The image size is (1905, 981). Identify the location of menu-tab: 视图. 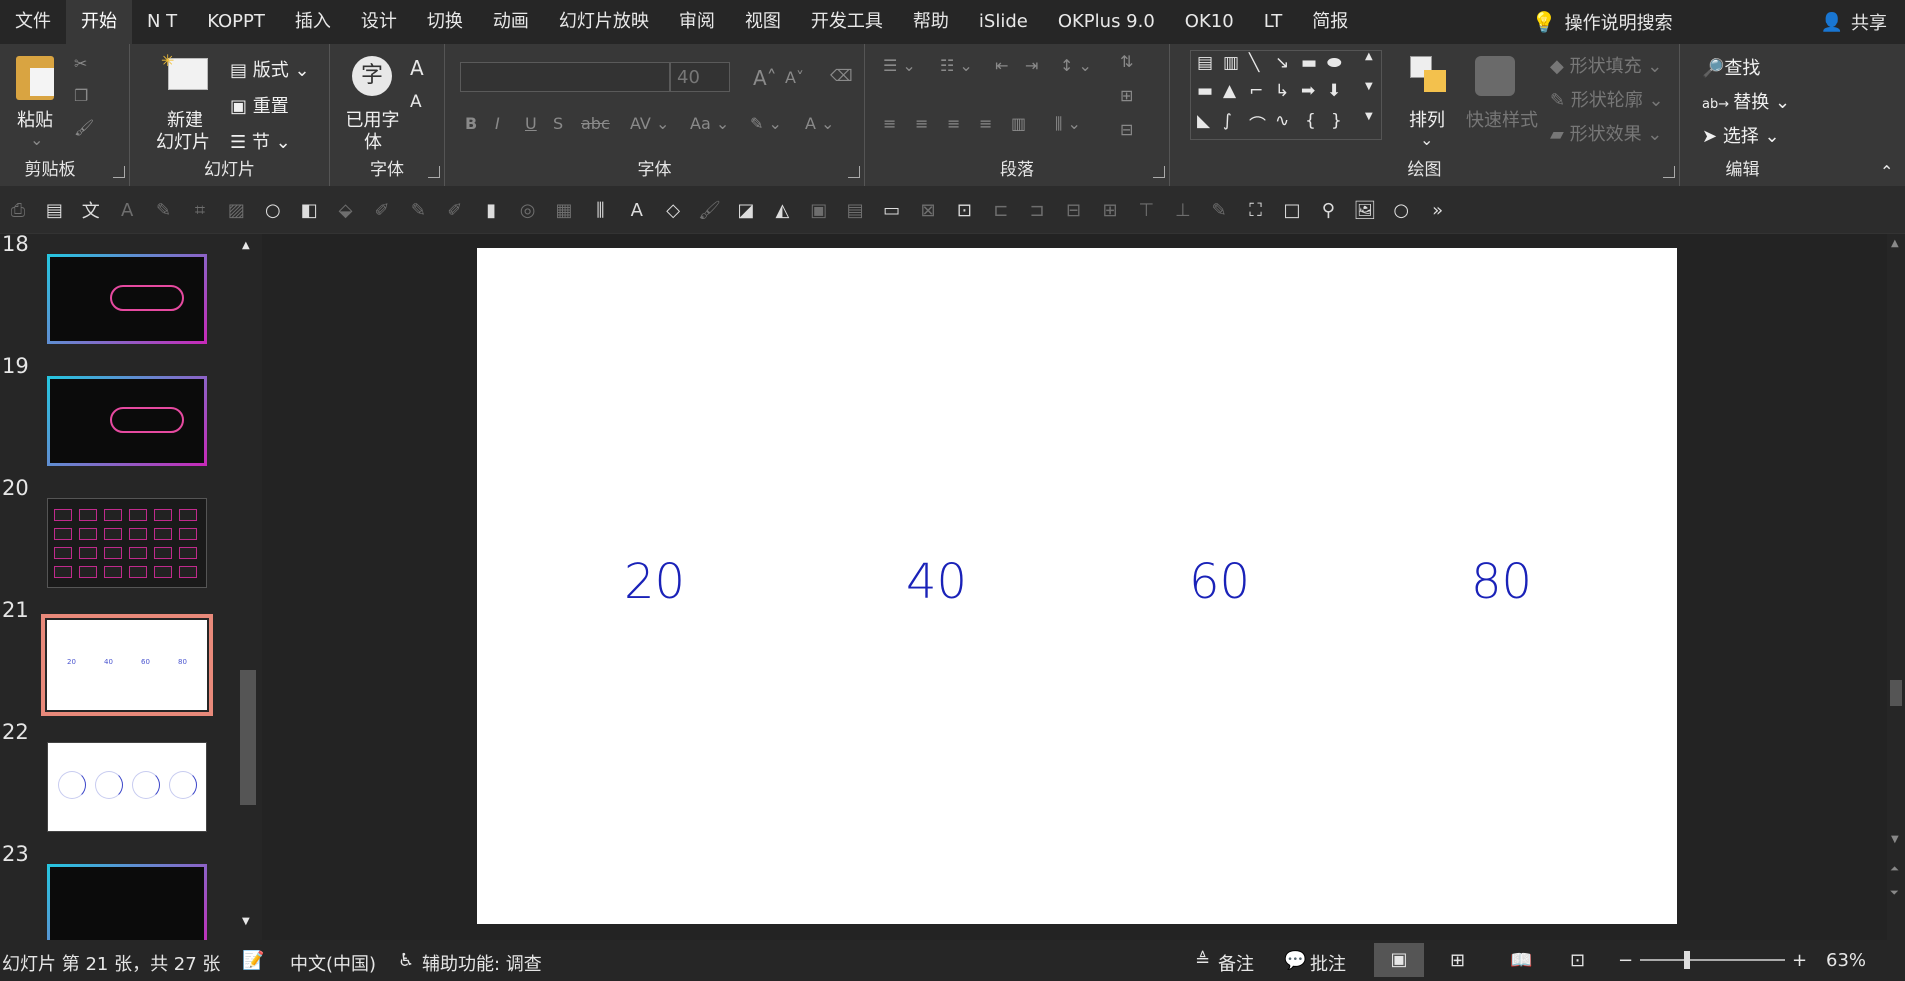
(763, 22).